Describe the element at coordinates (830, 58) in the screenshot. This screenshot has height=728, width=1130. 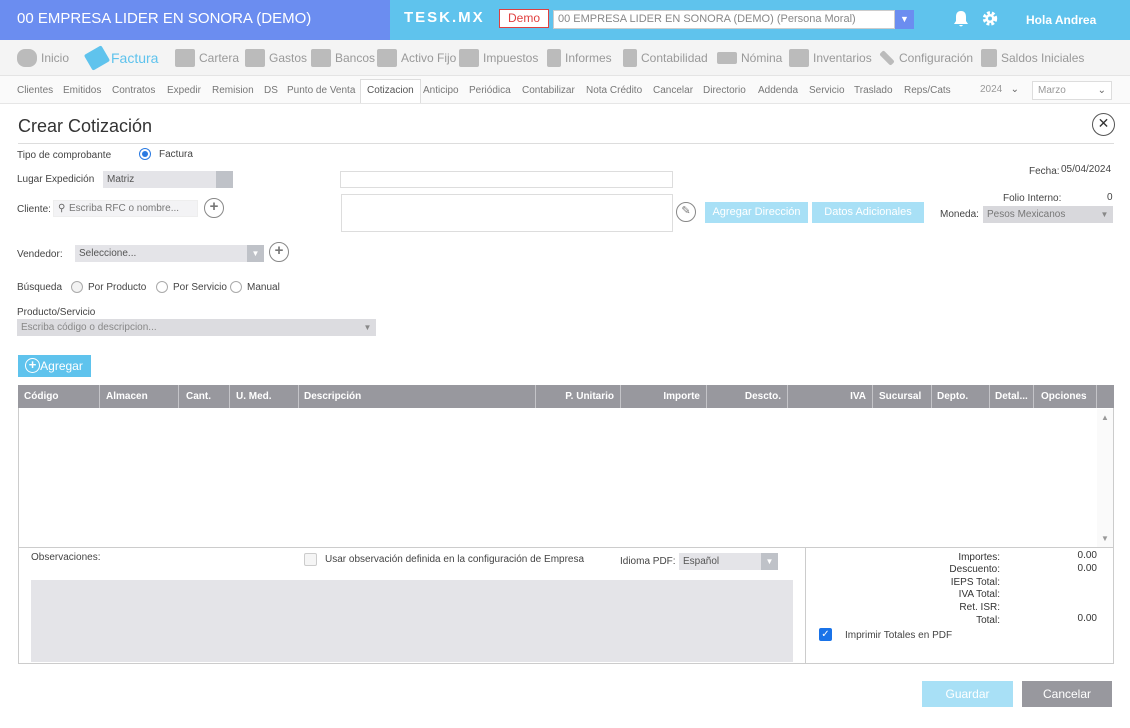
I see `nav-inventarios: Inventarios` at that location.